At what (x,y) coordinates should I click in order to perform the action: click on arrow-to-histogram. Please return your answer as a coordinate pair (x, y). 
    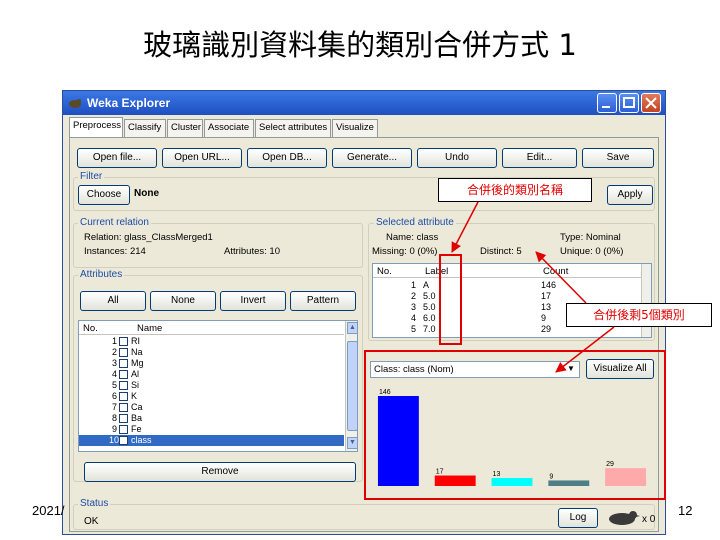
    Looking at the image, I should click on (585, 349).